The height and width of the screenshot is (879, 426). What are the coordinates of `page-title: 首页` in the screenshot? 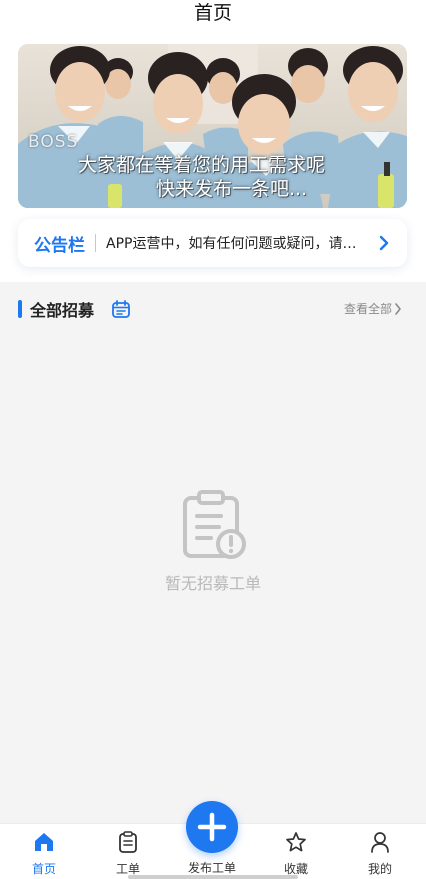 It's located at (212, 13).